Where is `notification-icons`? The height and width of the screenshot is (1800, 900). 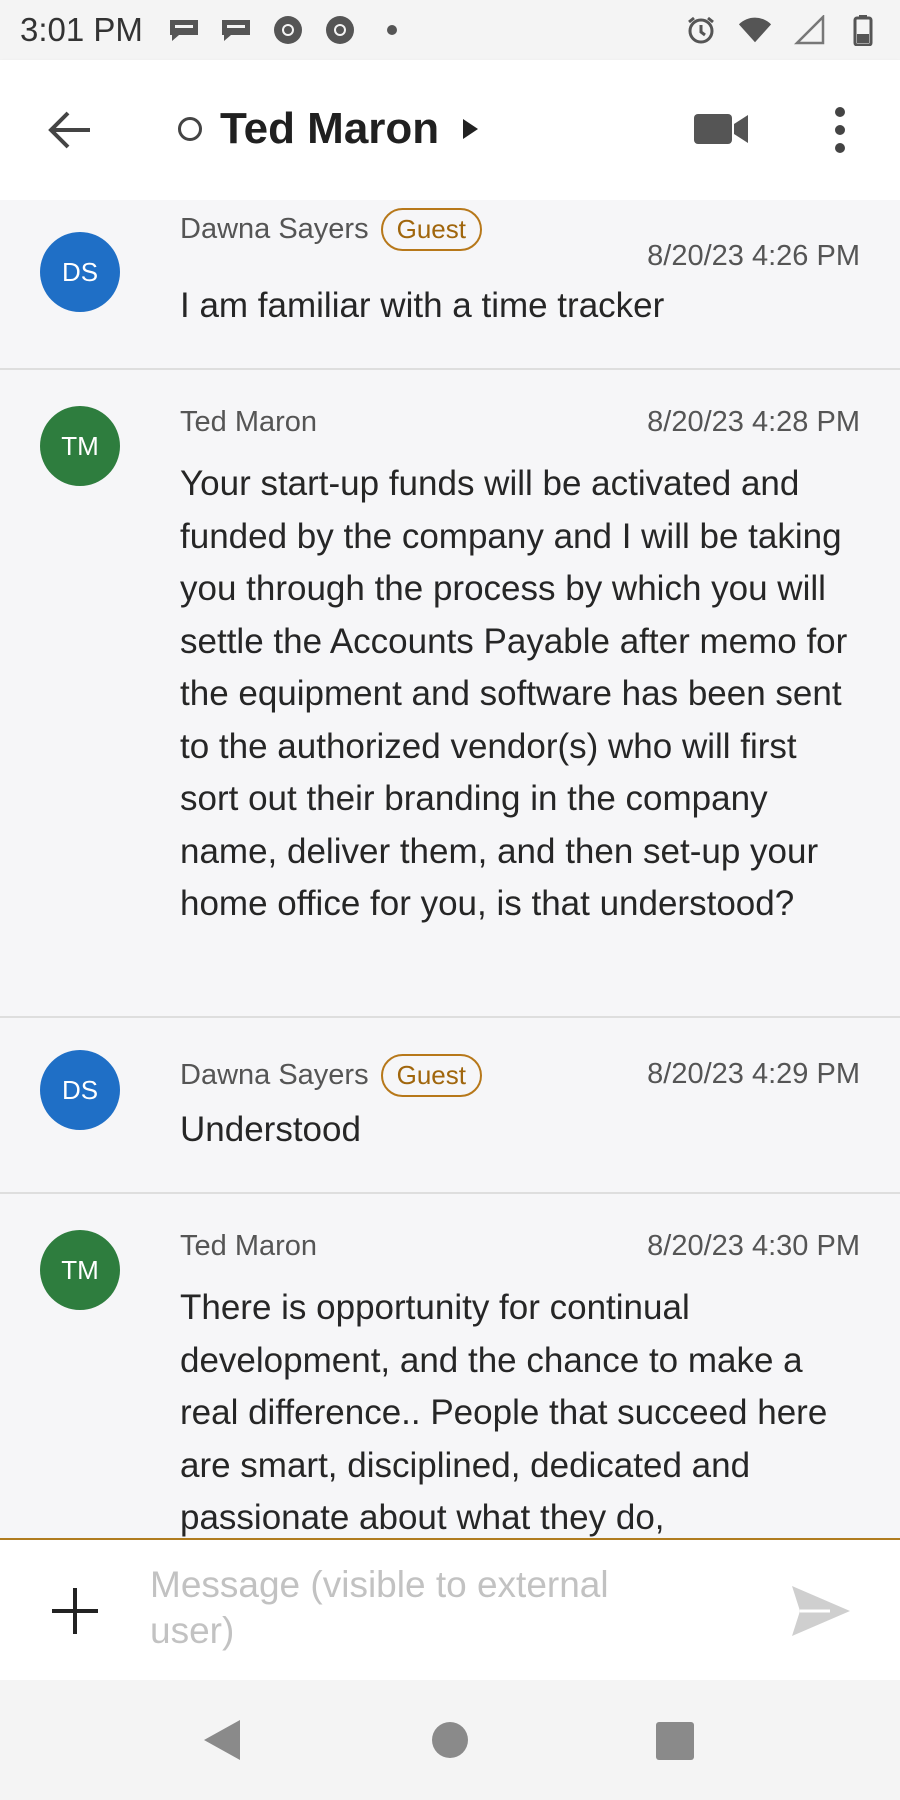
notification-icons is located at coordinates (288, 30).